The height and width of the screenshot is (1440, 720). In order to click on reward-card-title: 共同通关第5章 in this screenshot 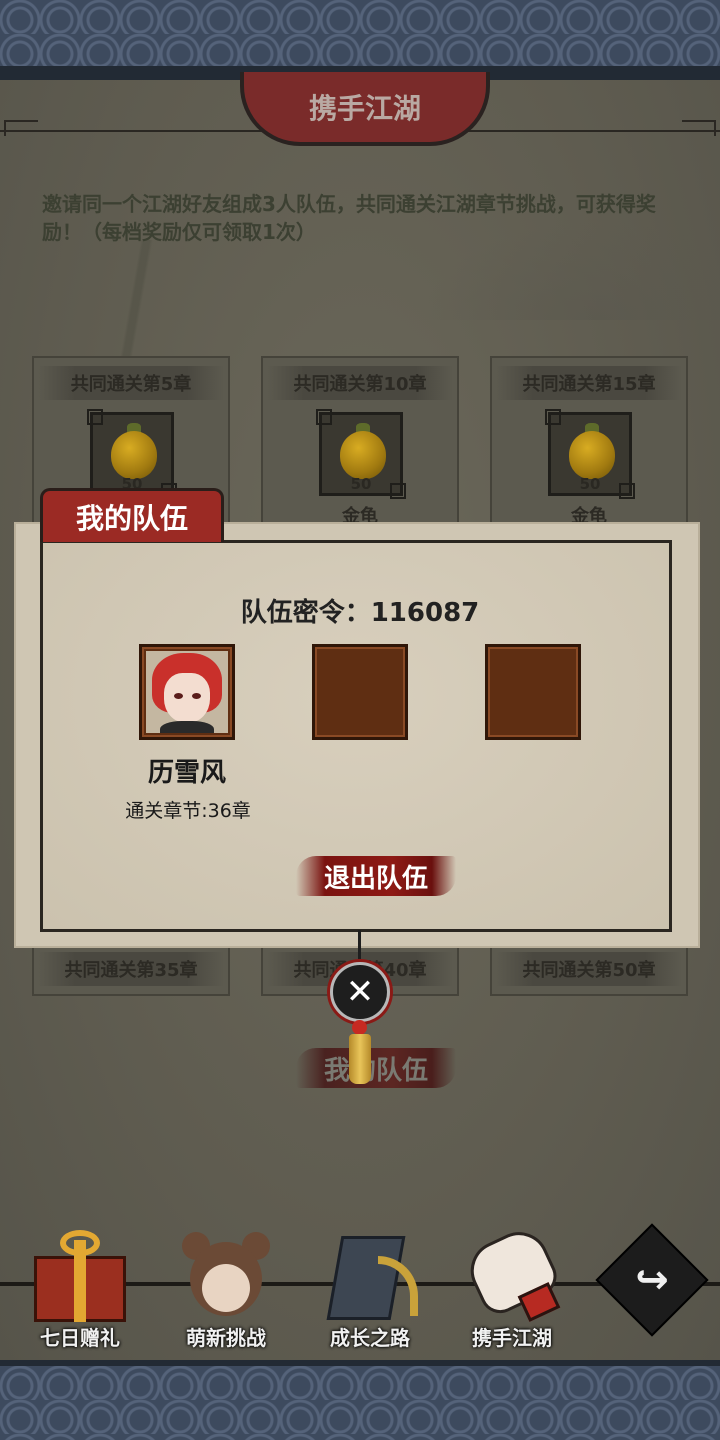, I will do `click(131, 383)`.